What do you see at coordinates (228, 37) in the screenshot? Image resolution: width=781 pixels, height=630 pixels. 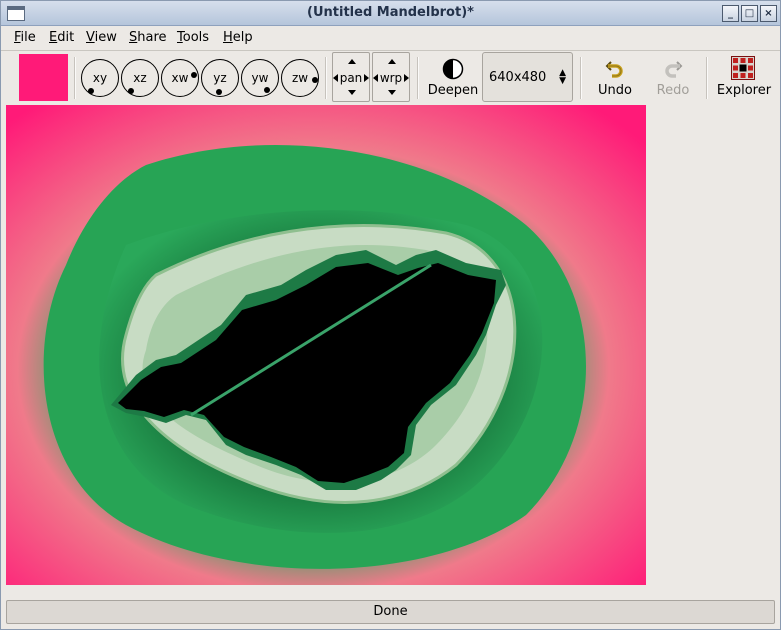 I see `menu-help-mnemonic: H` at bounding box center [228, 37].